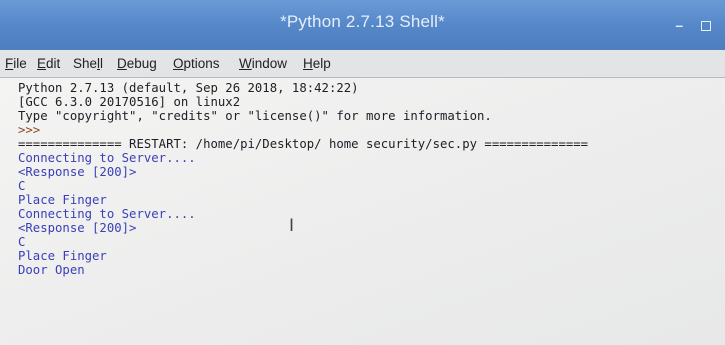 The height and width of the screenshot is (345, 725). Describe the element at coordinates (196, 63) in the screenshot. I see `menu-options: Options` at that location.